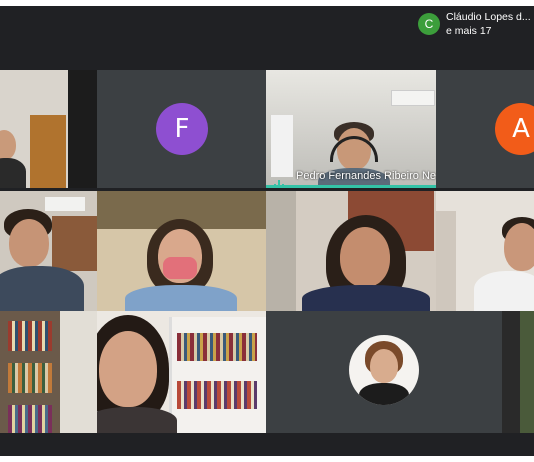  What do you see at coordinates (180, 268) in the screenshot?
I see `face-mask` at bounding box center [180, 268].